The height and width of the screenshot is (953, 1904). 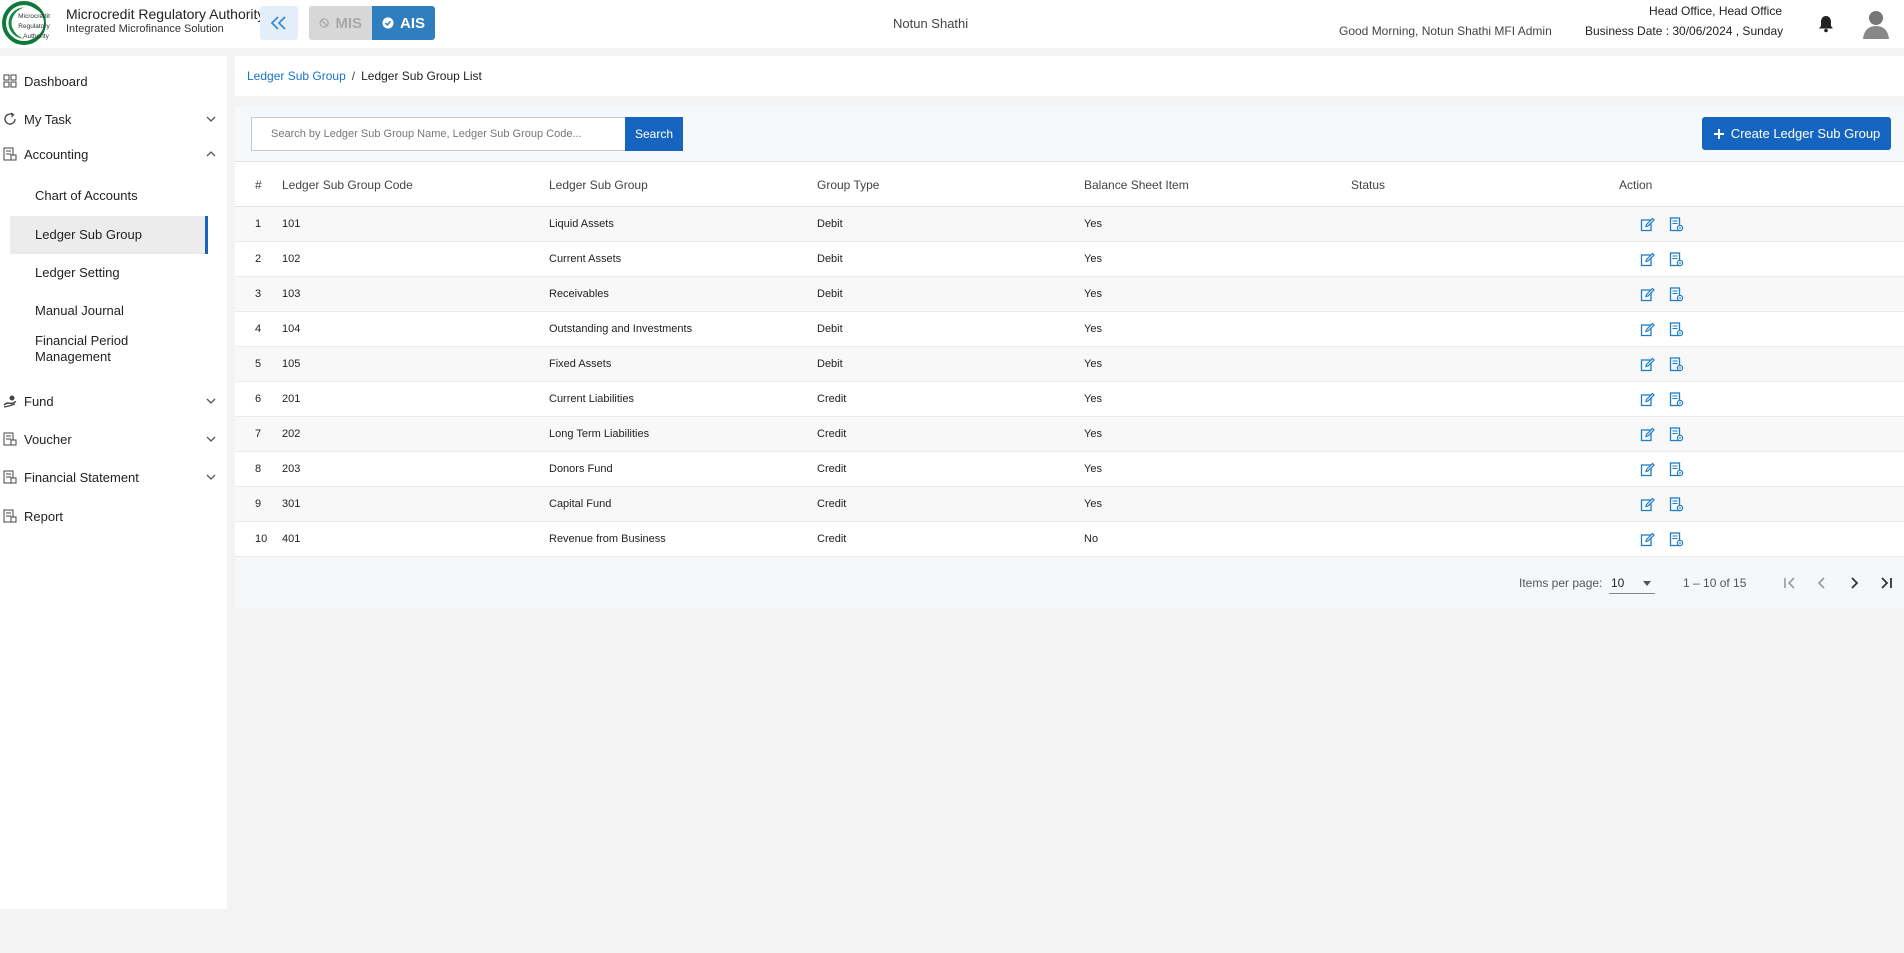 What do you see at coordinates (1826, 24) in the screenshot?
I see `notification-bell-icon` at bounding box center [1826, 24].